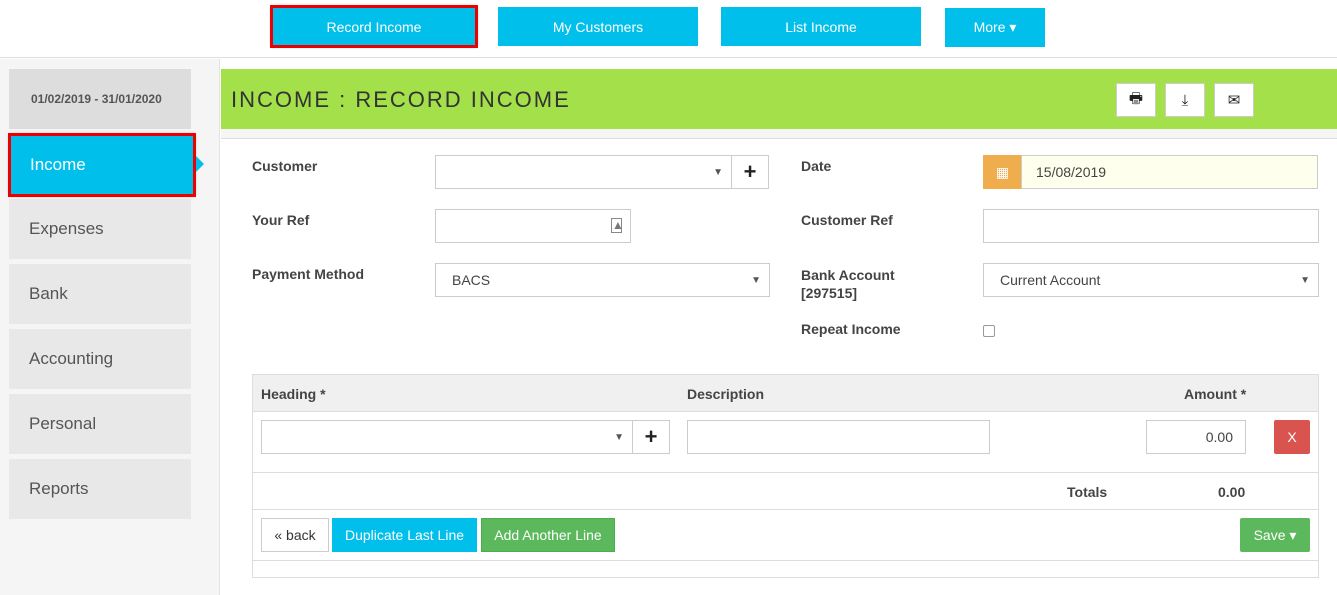 The width and height of the screenshot is (1337, 595). I want to click on calendar-icon: ▦, so click(1002, 172).